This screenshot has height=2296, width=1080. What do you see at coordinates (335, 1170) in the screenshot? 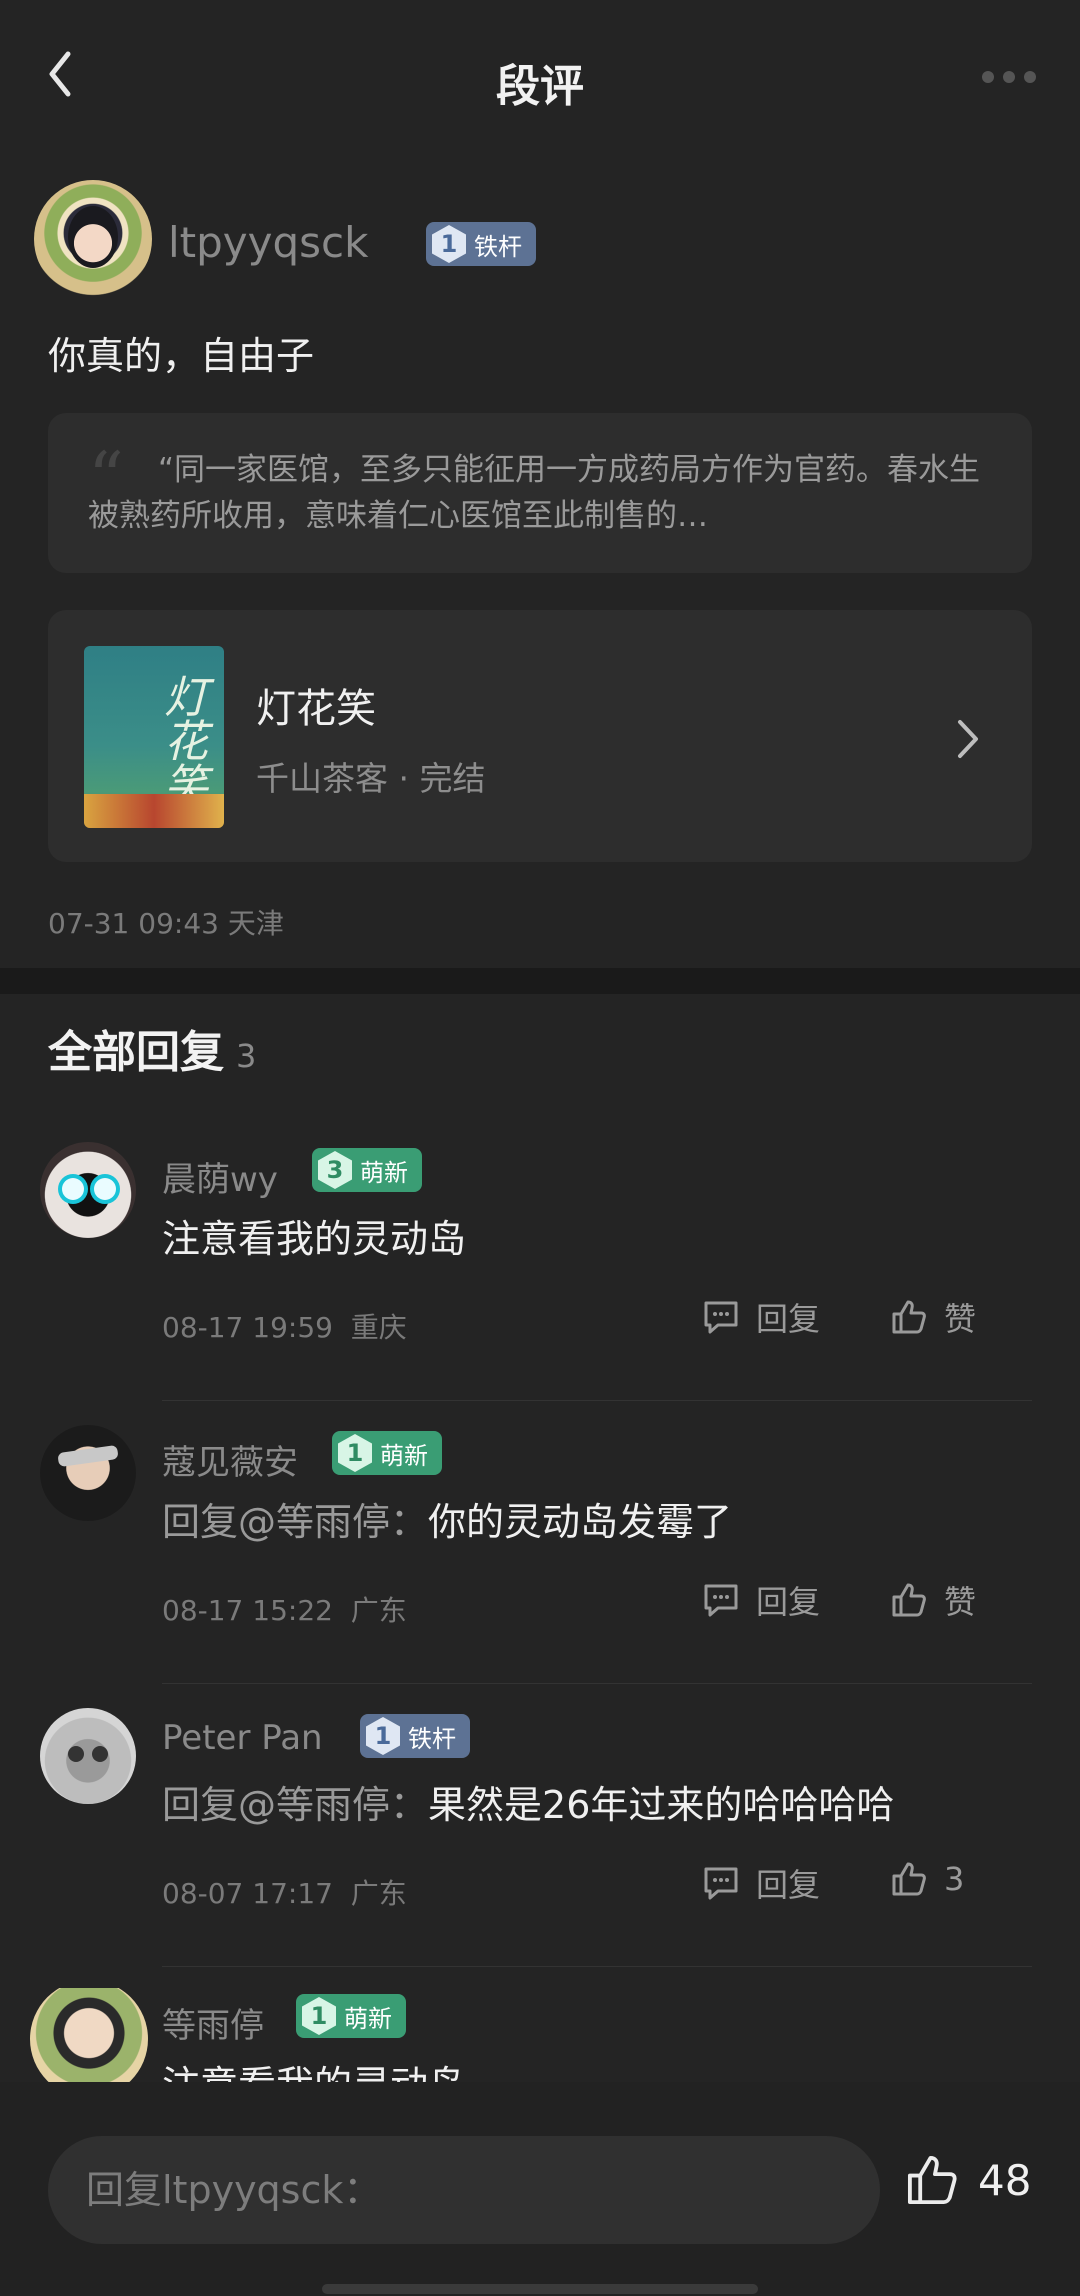
I see `level-number: 3` at bounding box center [335, 1170].